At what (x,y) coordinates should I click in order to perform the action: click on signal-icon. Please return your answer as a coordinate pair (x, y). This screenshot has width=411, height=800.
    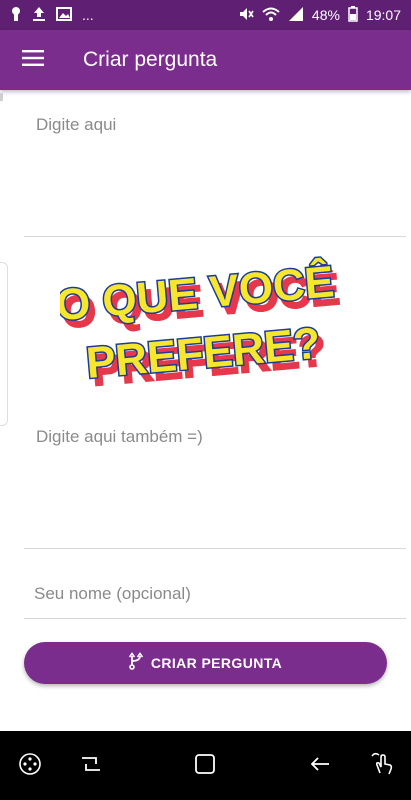
    Looking at the image, I should click on (296, 15).